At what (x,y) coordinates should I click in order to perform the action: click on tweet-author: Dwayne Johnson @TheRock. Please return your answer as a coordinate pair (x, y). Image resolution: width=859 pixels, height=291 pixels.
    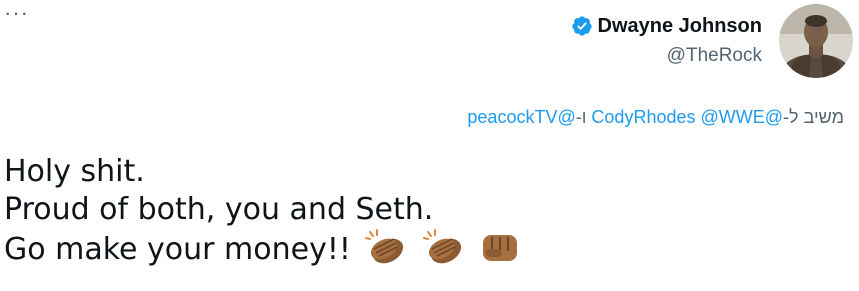
    Looking at the image, I should click on (666, 39).